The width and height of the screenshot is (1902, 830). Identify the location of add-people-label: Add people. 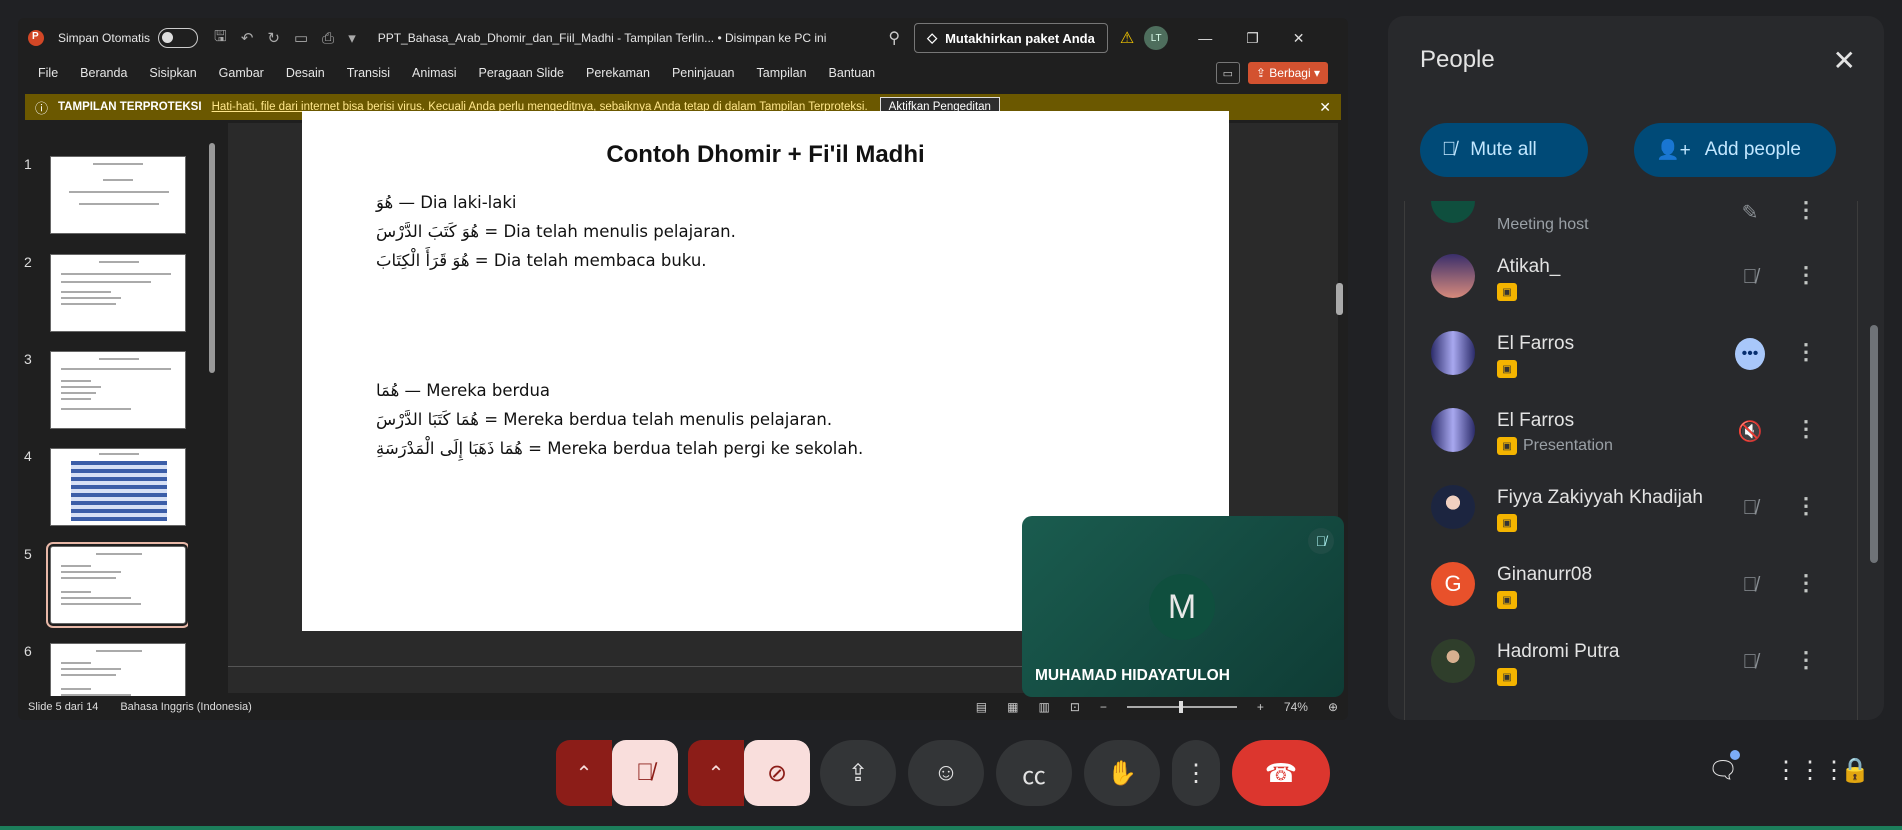
(1752, 149).